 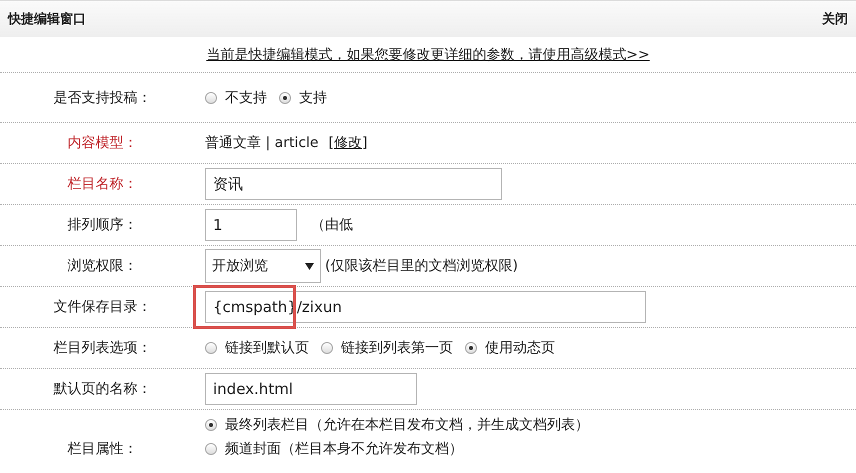 What do you see at coordinates (262, 143) in the screenshot?
I see `model-text: 普通文章 | article` at bounding box center [262, 143].